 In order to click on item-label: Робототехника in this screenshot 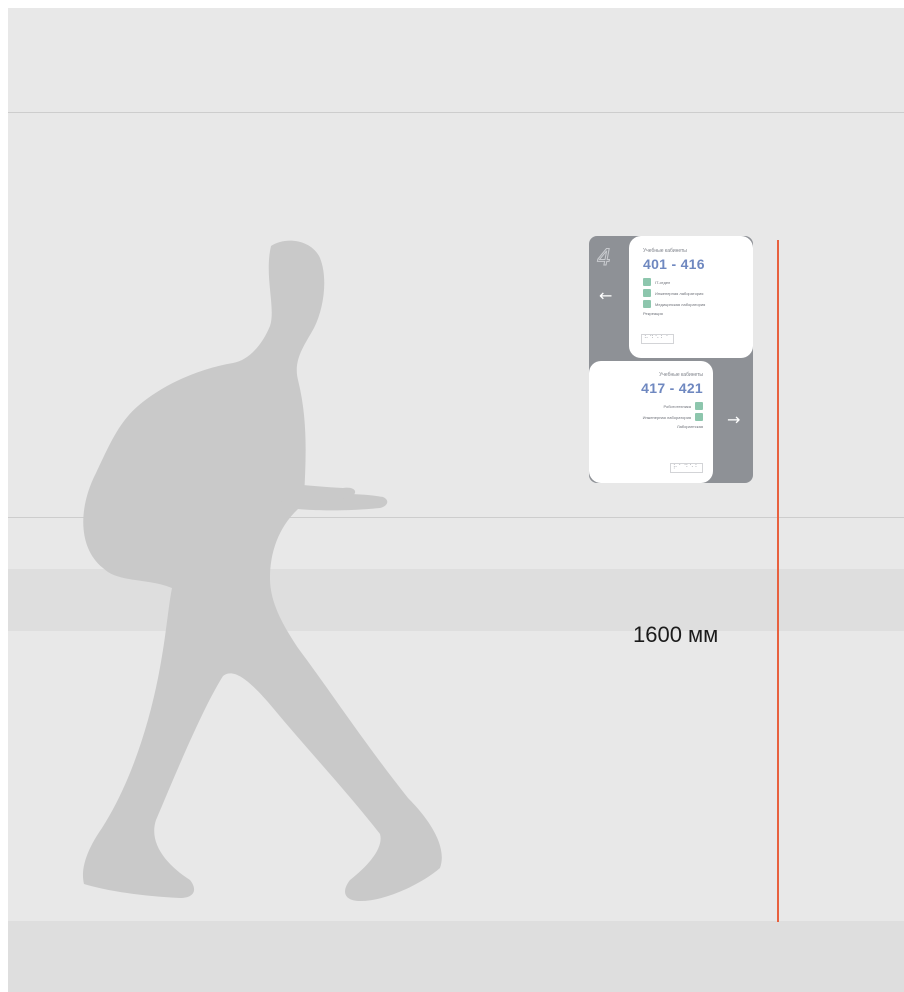, I will do `click(677, 406)`.